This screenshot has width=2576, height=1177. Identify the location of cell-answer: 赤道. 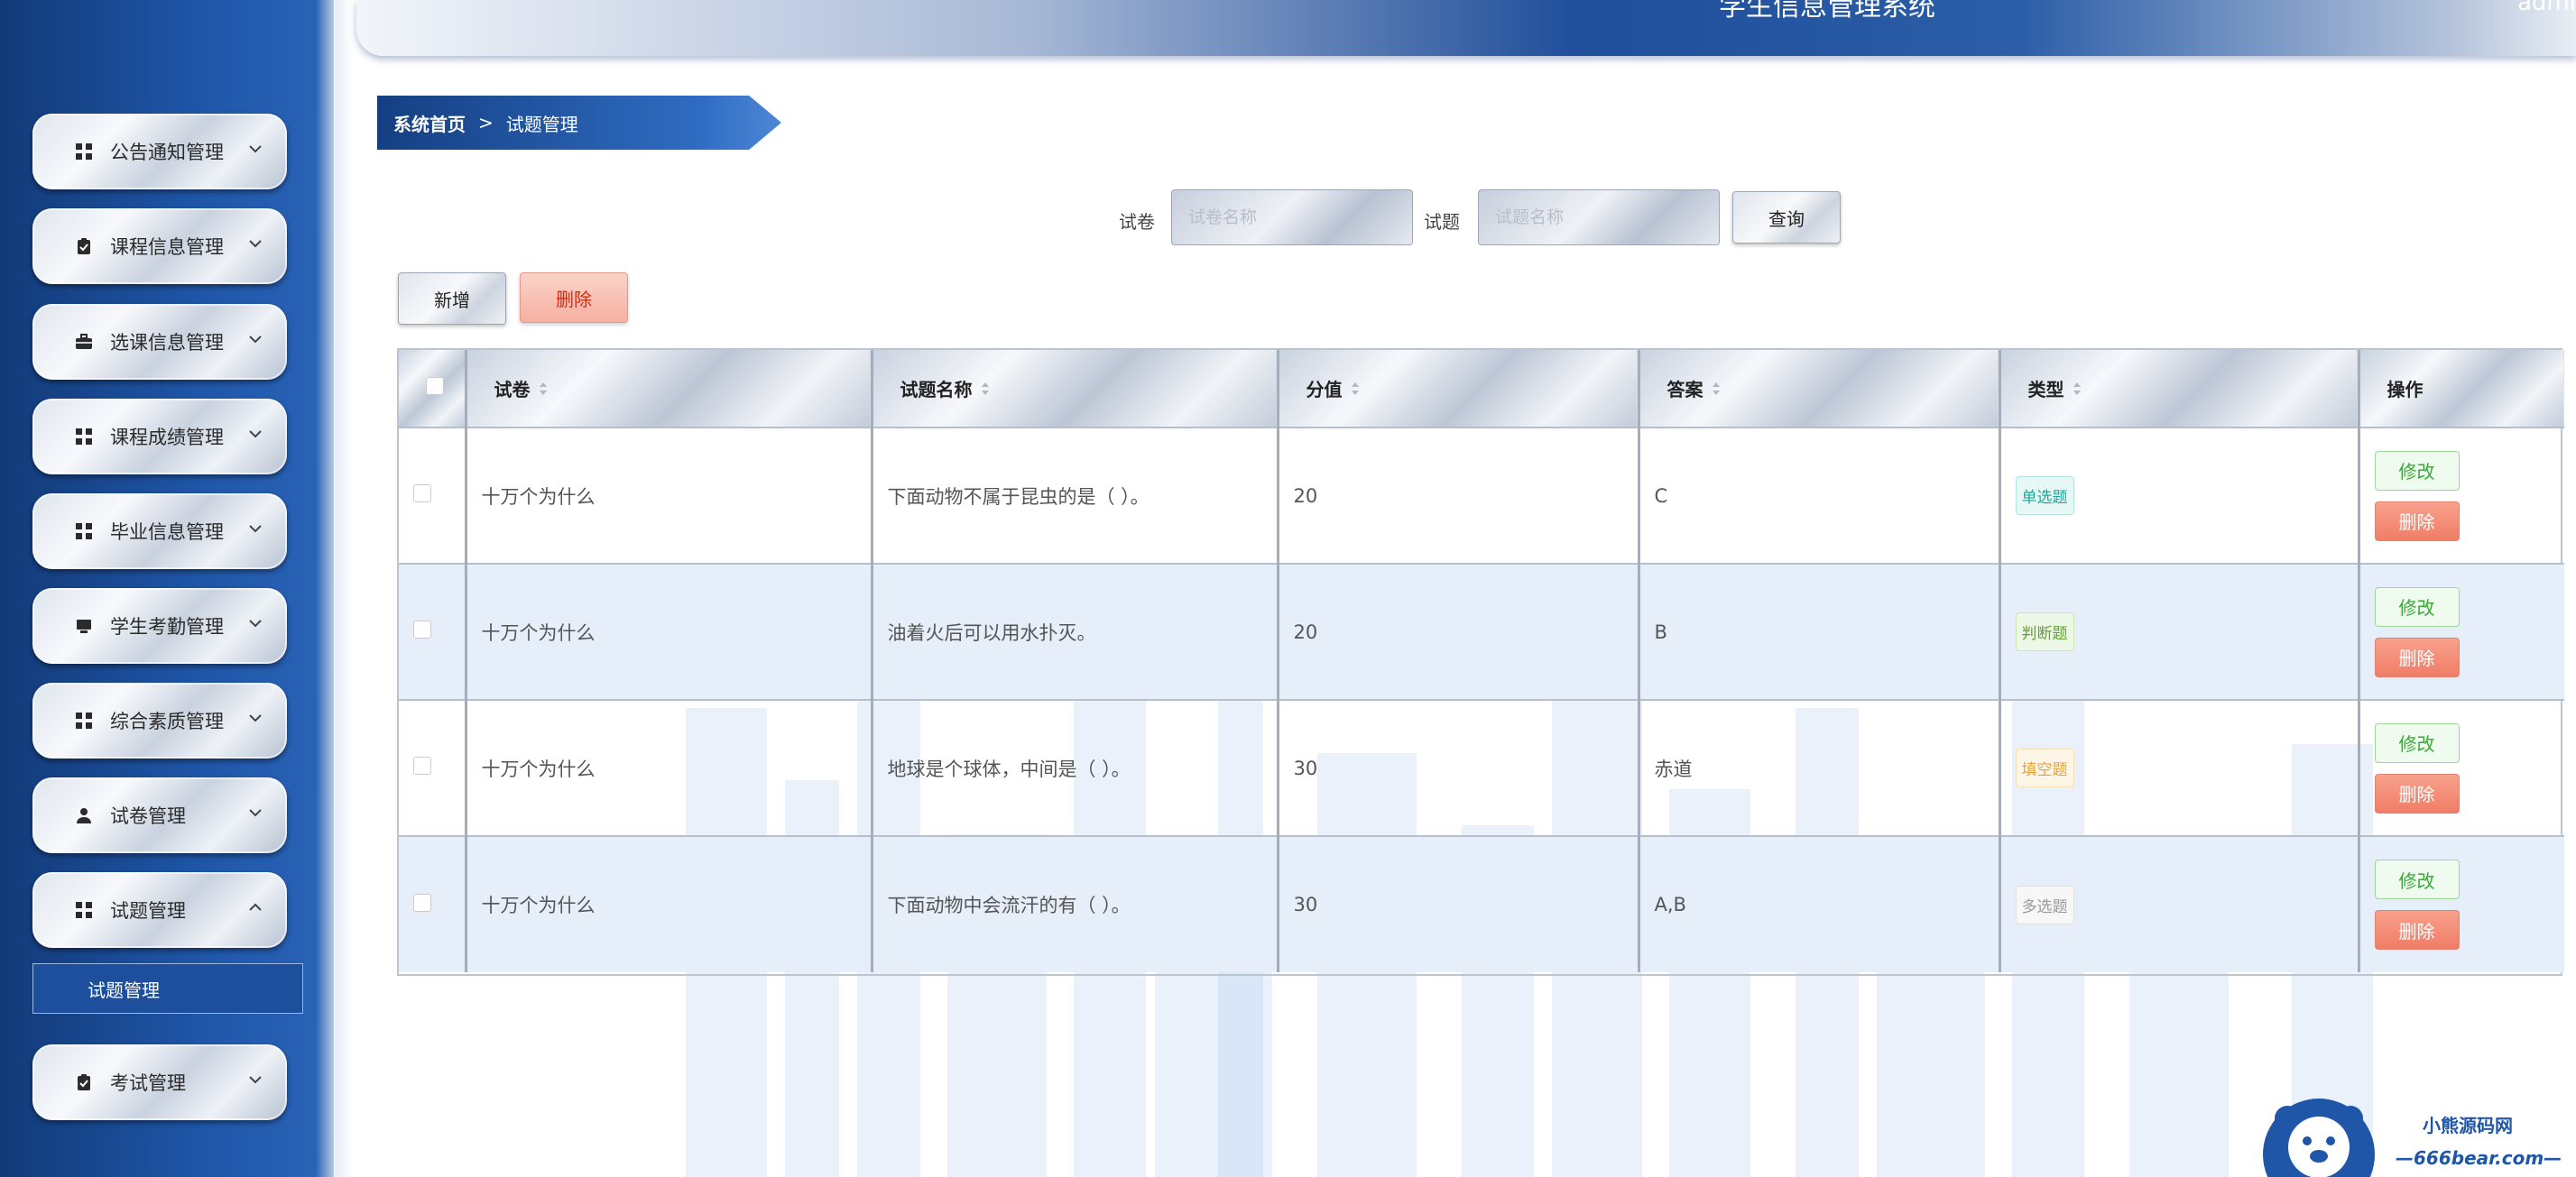
(1820, 768).